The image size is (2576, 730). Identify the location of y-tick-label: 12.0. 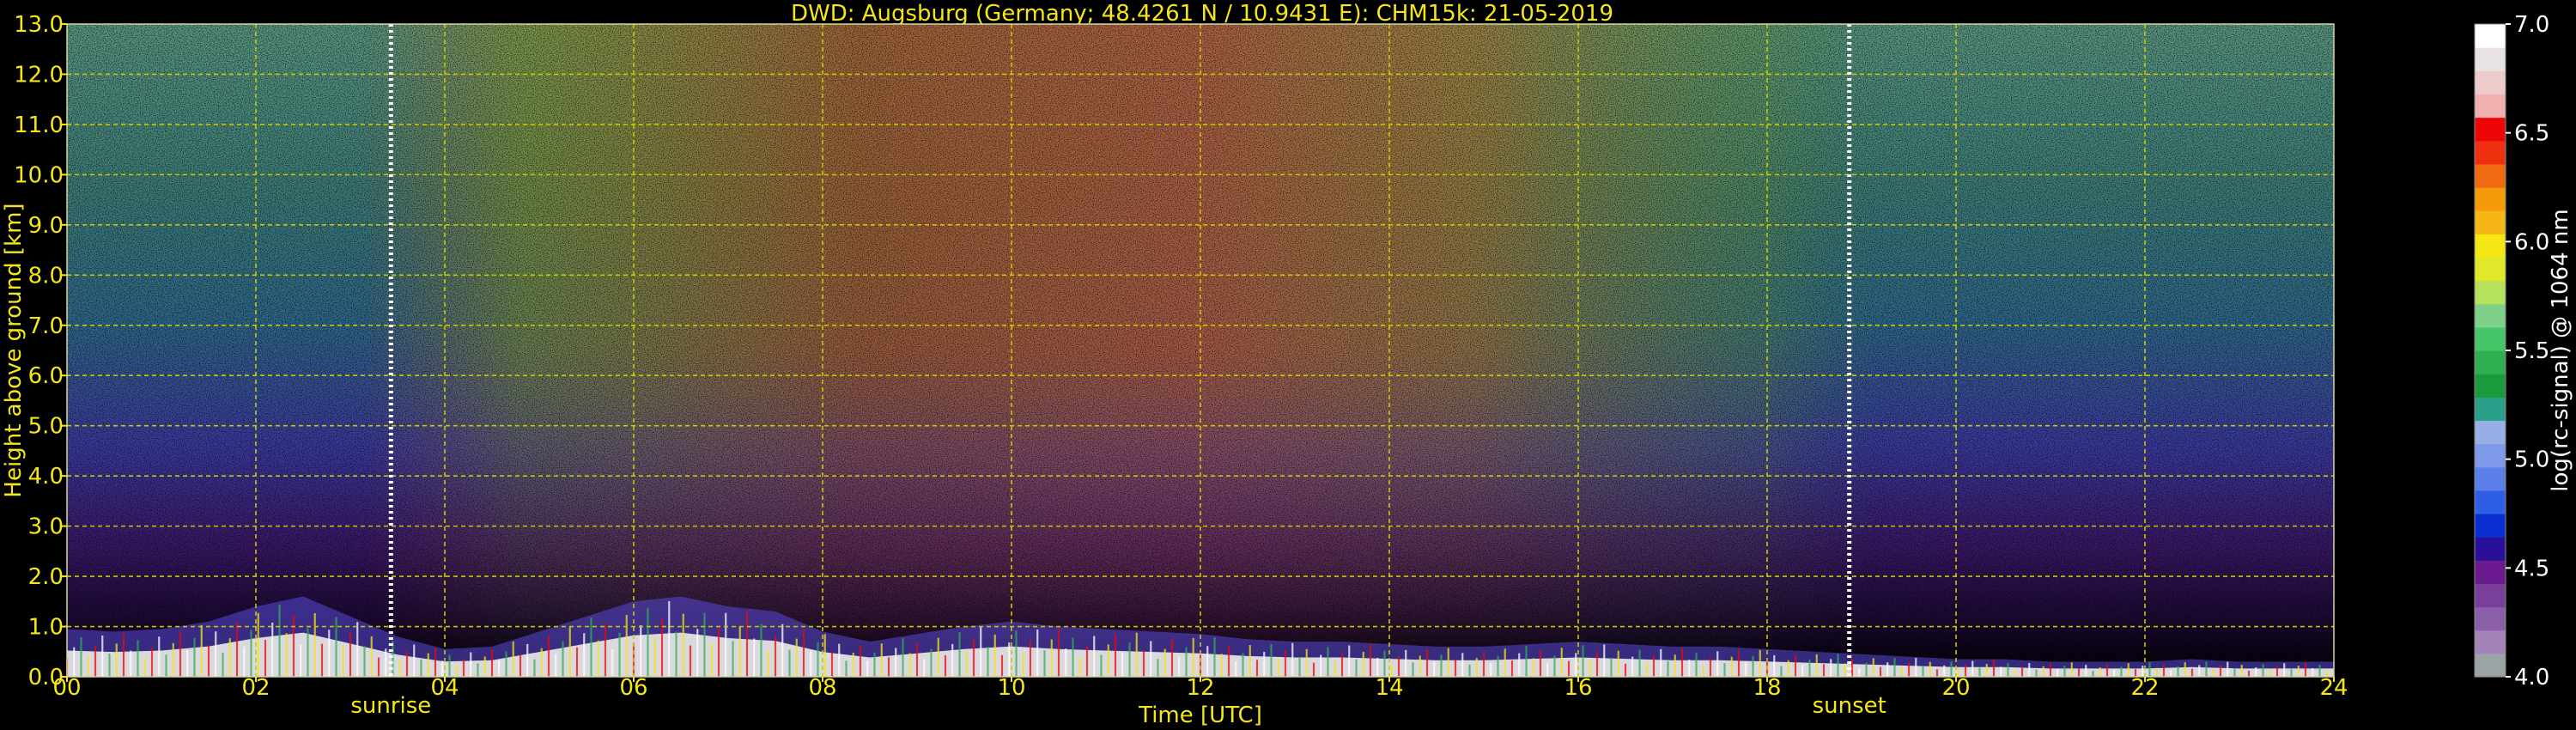
(39, 75).